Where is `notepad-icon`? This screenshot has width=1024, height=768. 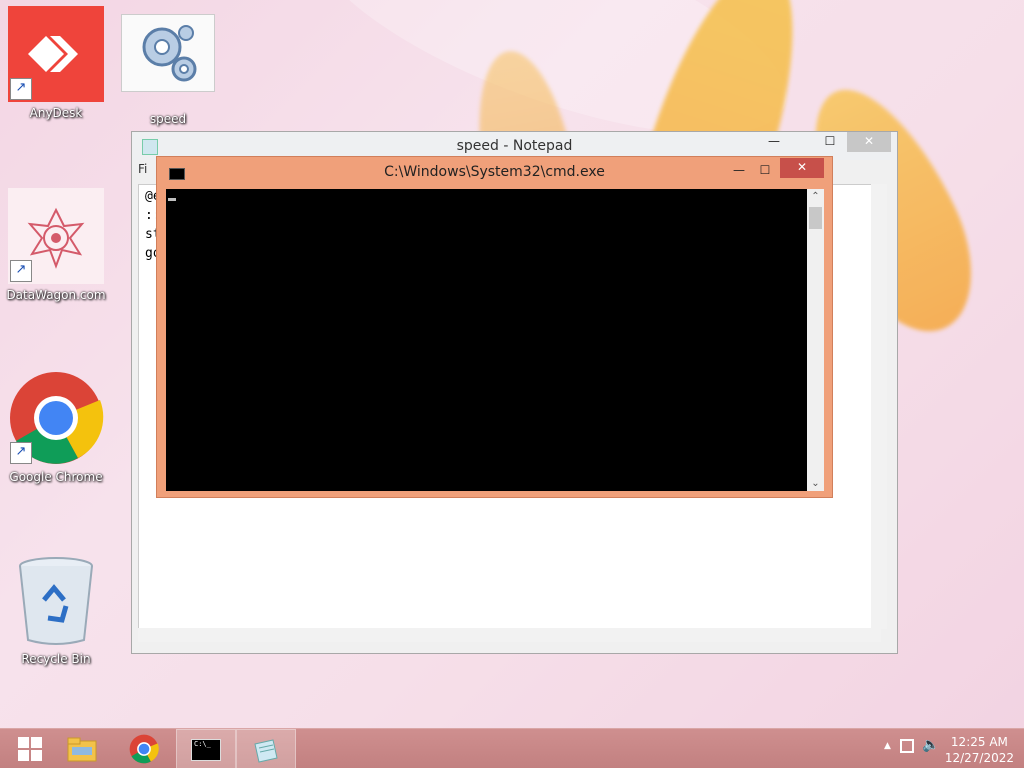 notepad-icon is located at coordinates (266, 751).